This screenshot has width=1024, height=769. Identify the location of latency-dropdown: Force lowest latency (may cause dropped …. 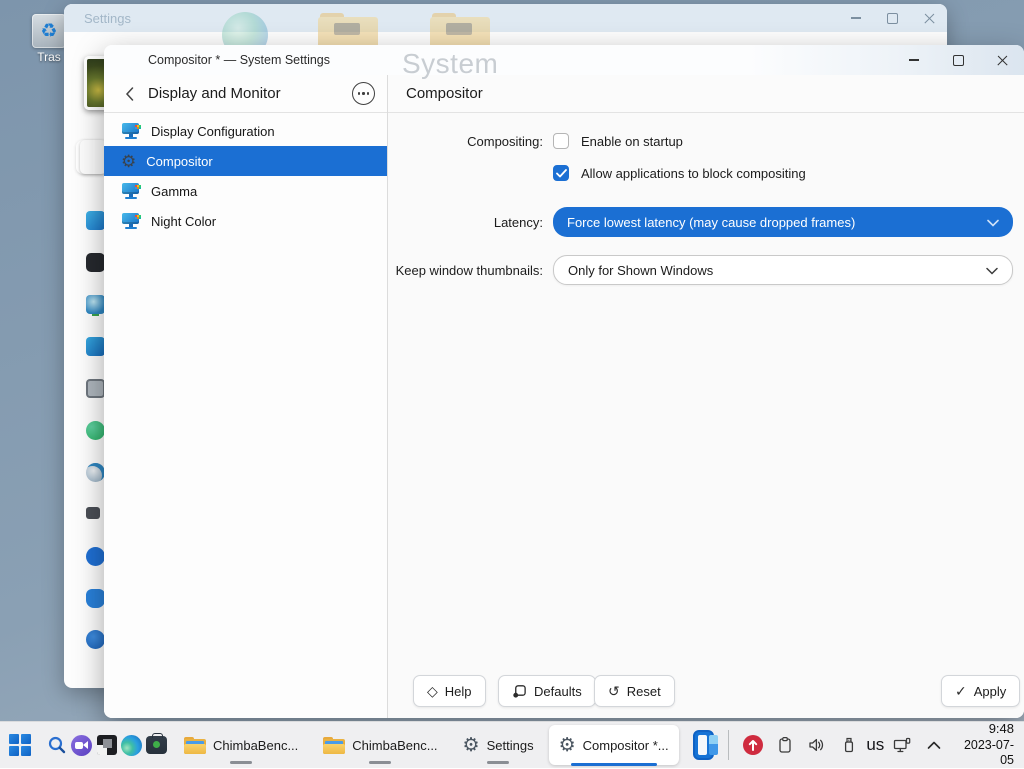
(783, 222).